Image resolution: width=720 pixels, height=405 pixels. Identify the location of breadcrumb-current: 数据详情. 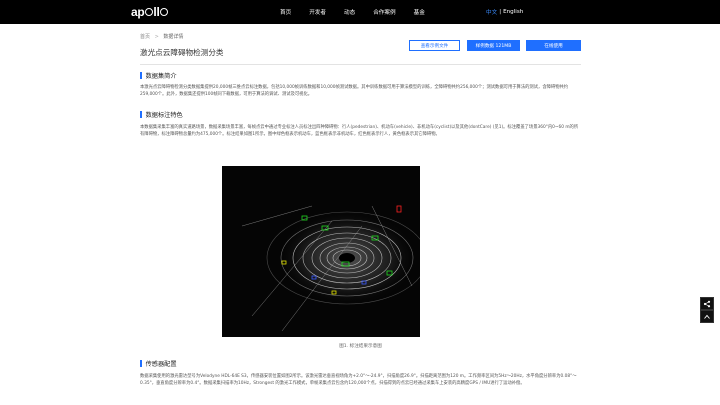
(173, 37).